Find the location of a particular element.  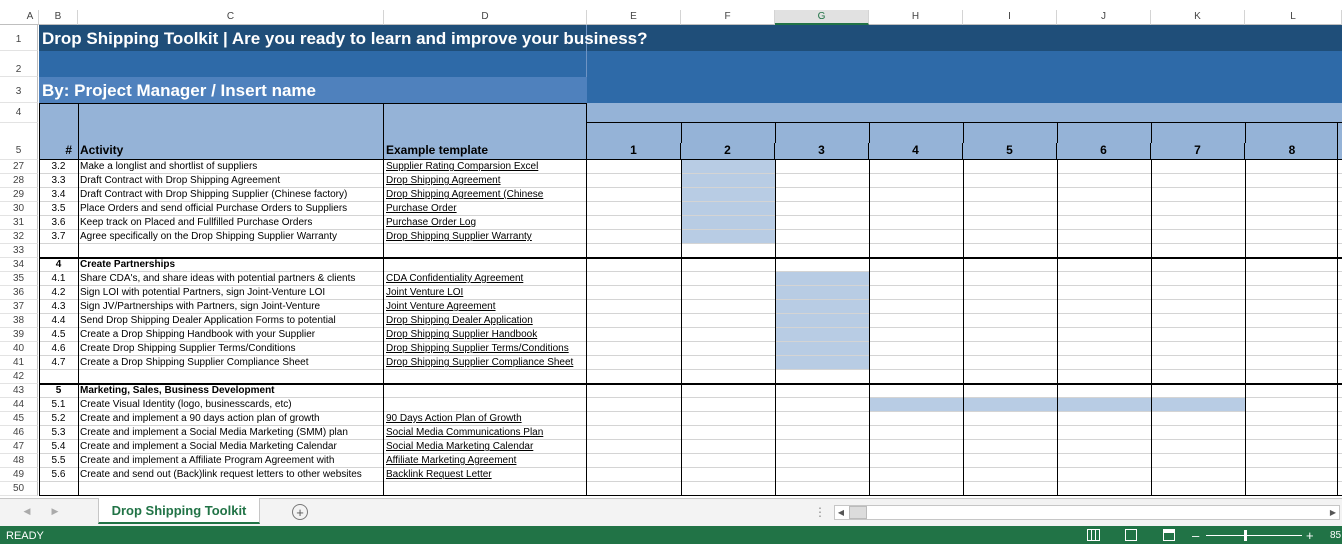

row-template-link: Drop Shipping Agreement (Chinese is located at coordinates (486, 195).